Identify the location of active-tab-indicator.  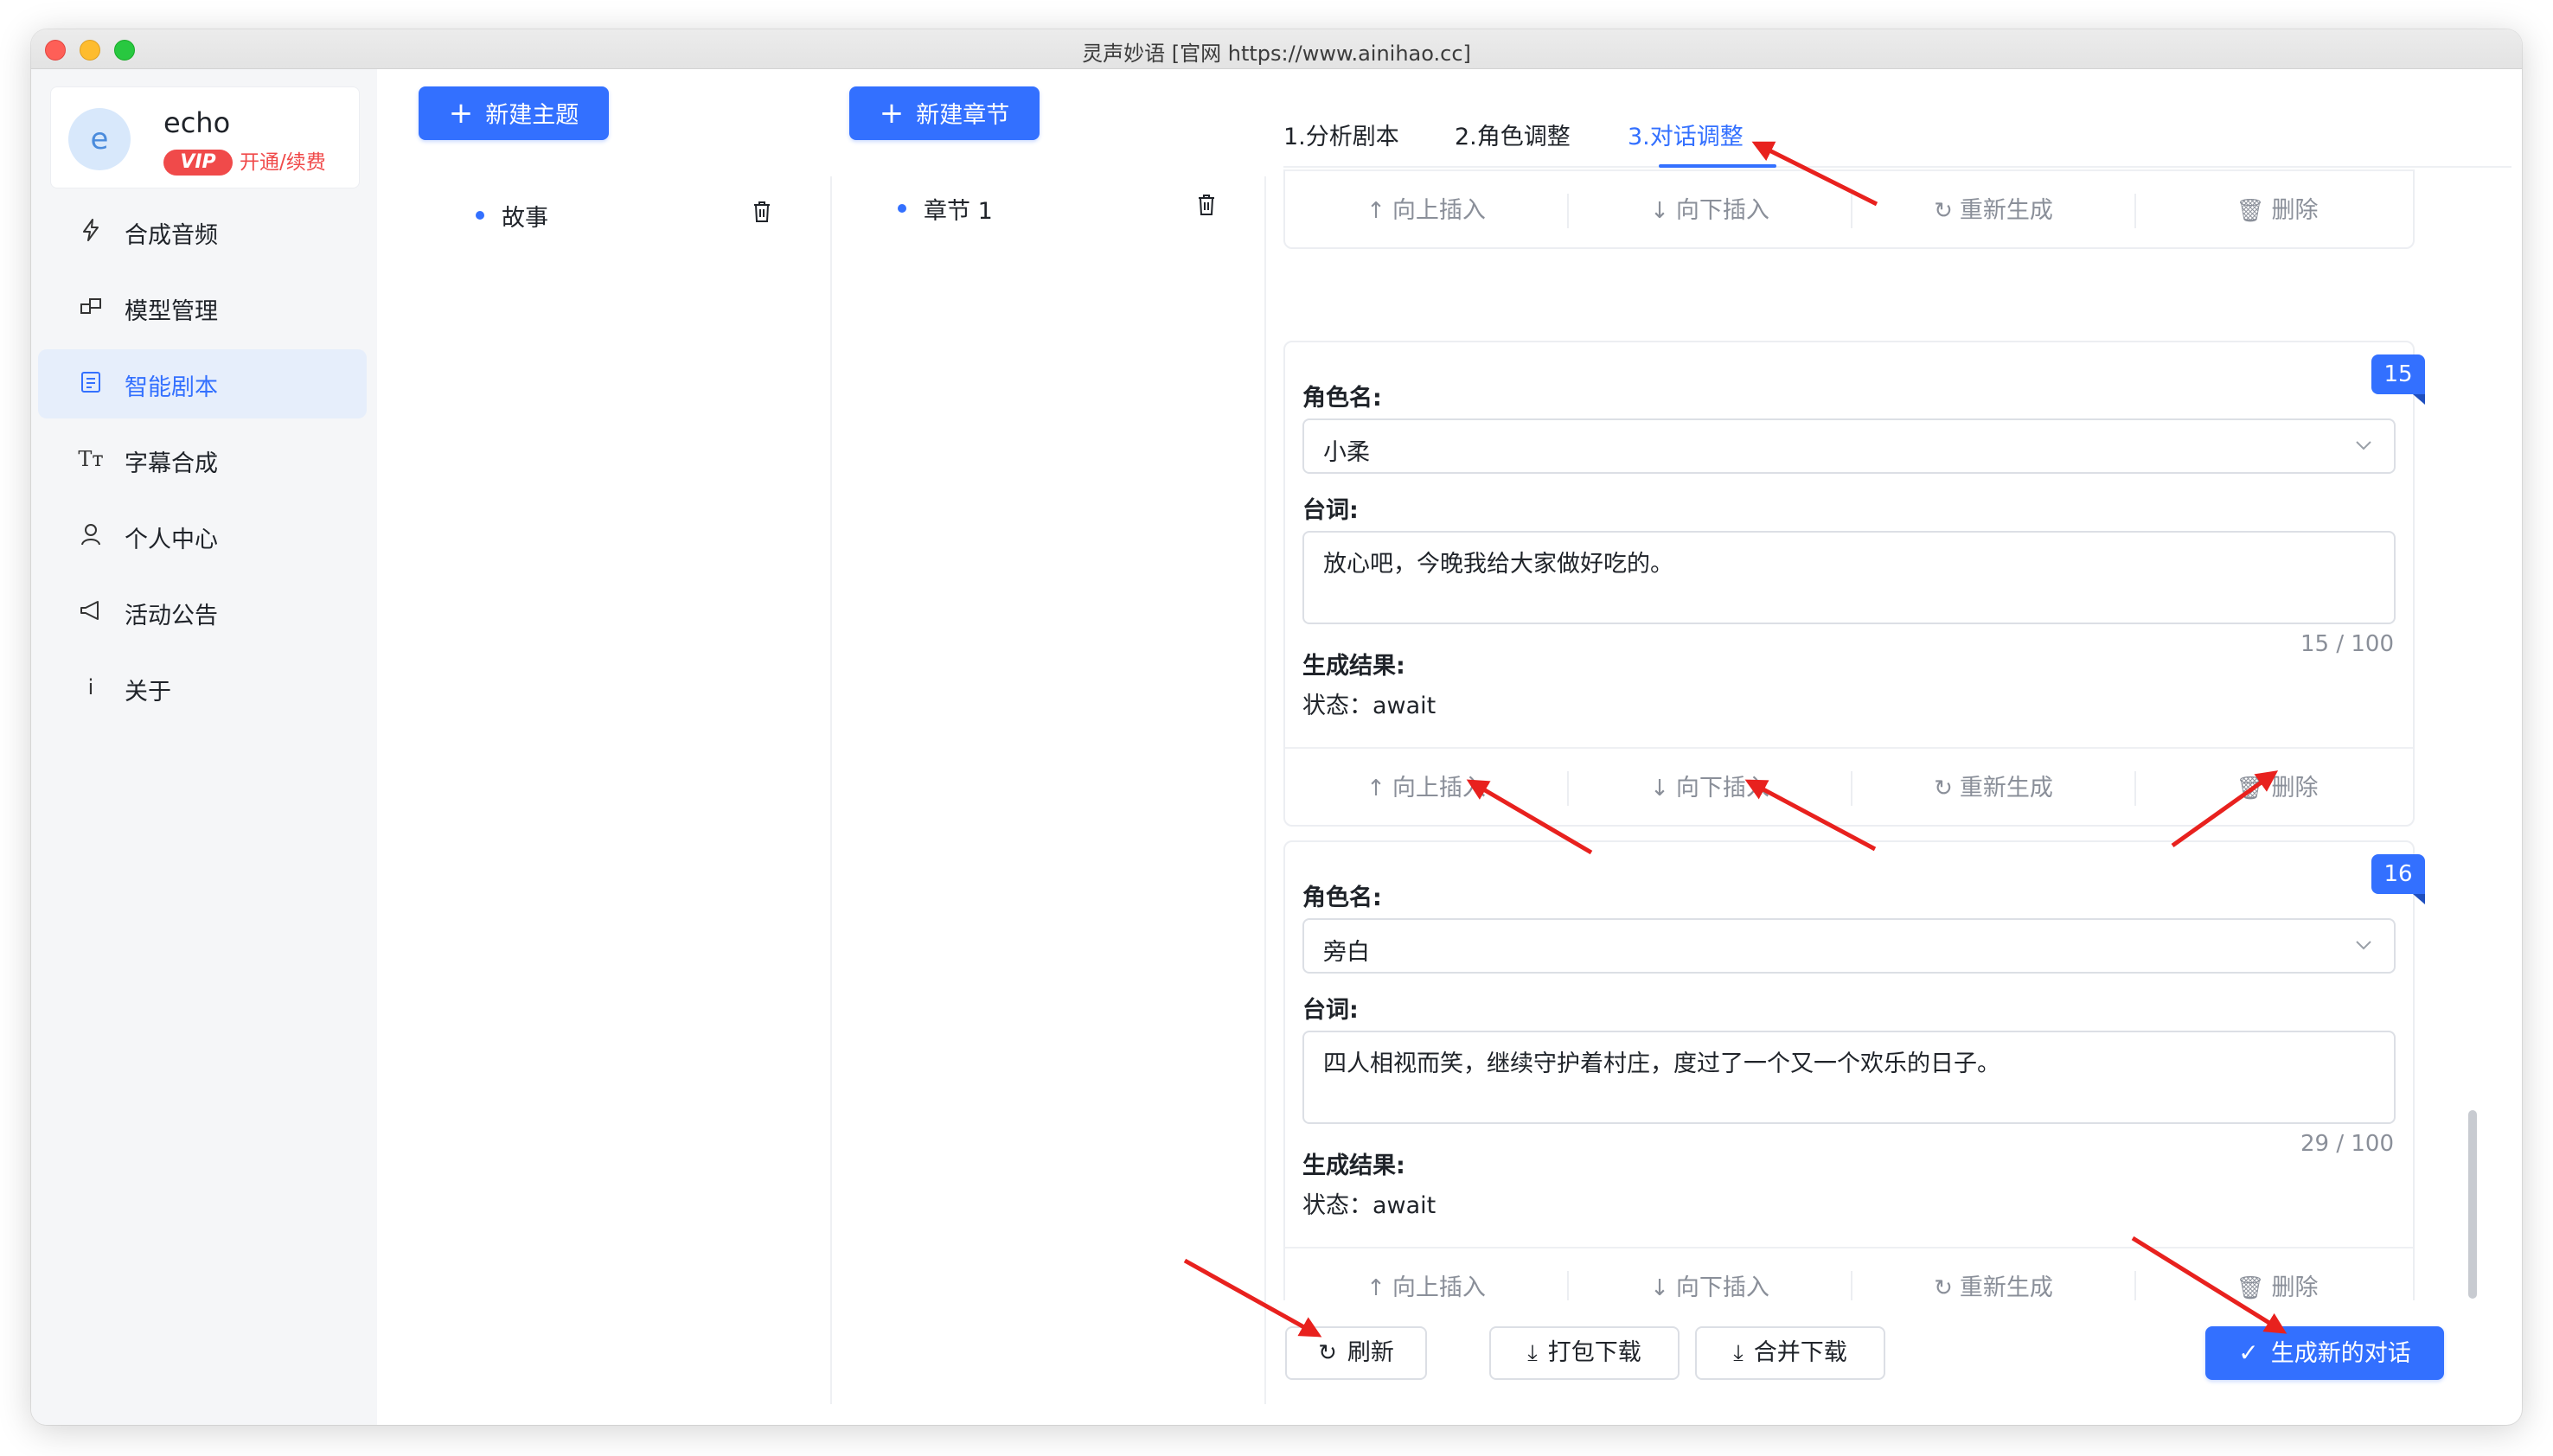
(1717, 166).